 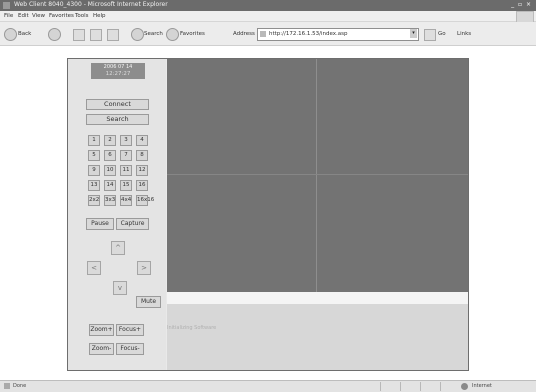 What do you see at coordinates (24, 34) in the screenshot?
I see `back-button: Back` at bounding box center [24, 34].